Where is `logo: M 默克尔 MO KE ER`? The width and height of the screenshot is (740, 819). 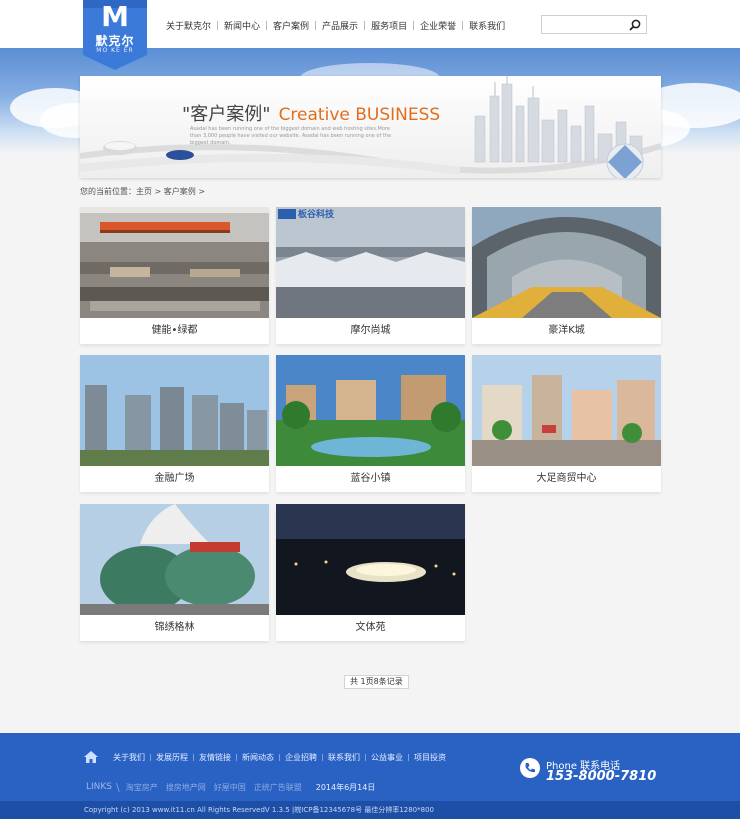
logo: M 默克尔 MO KE ER is located at coordinates (116, 35).